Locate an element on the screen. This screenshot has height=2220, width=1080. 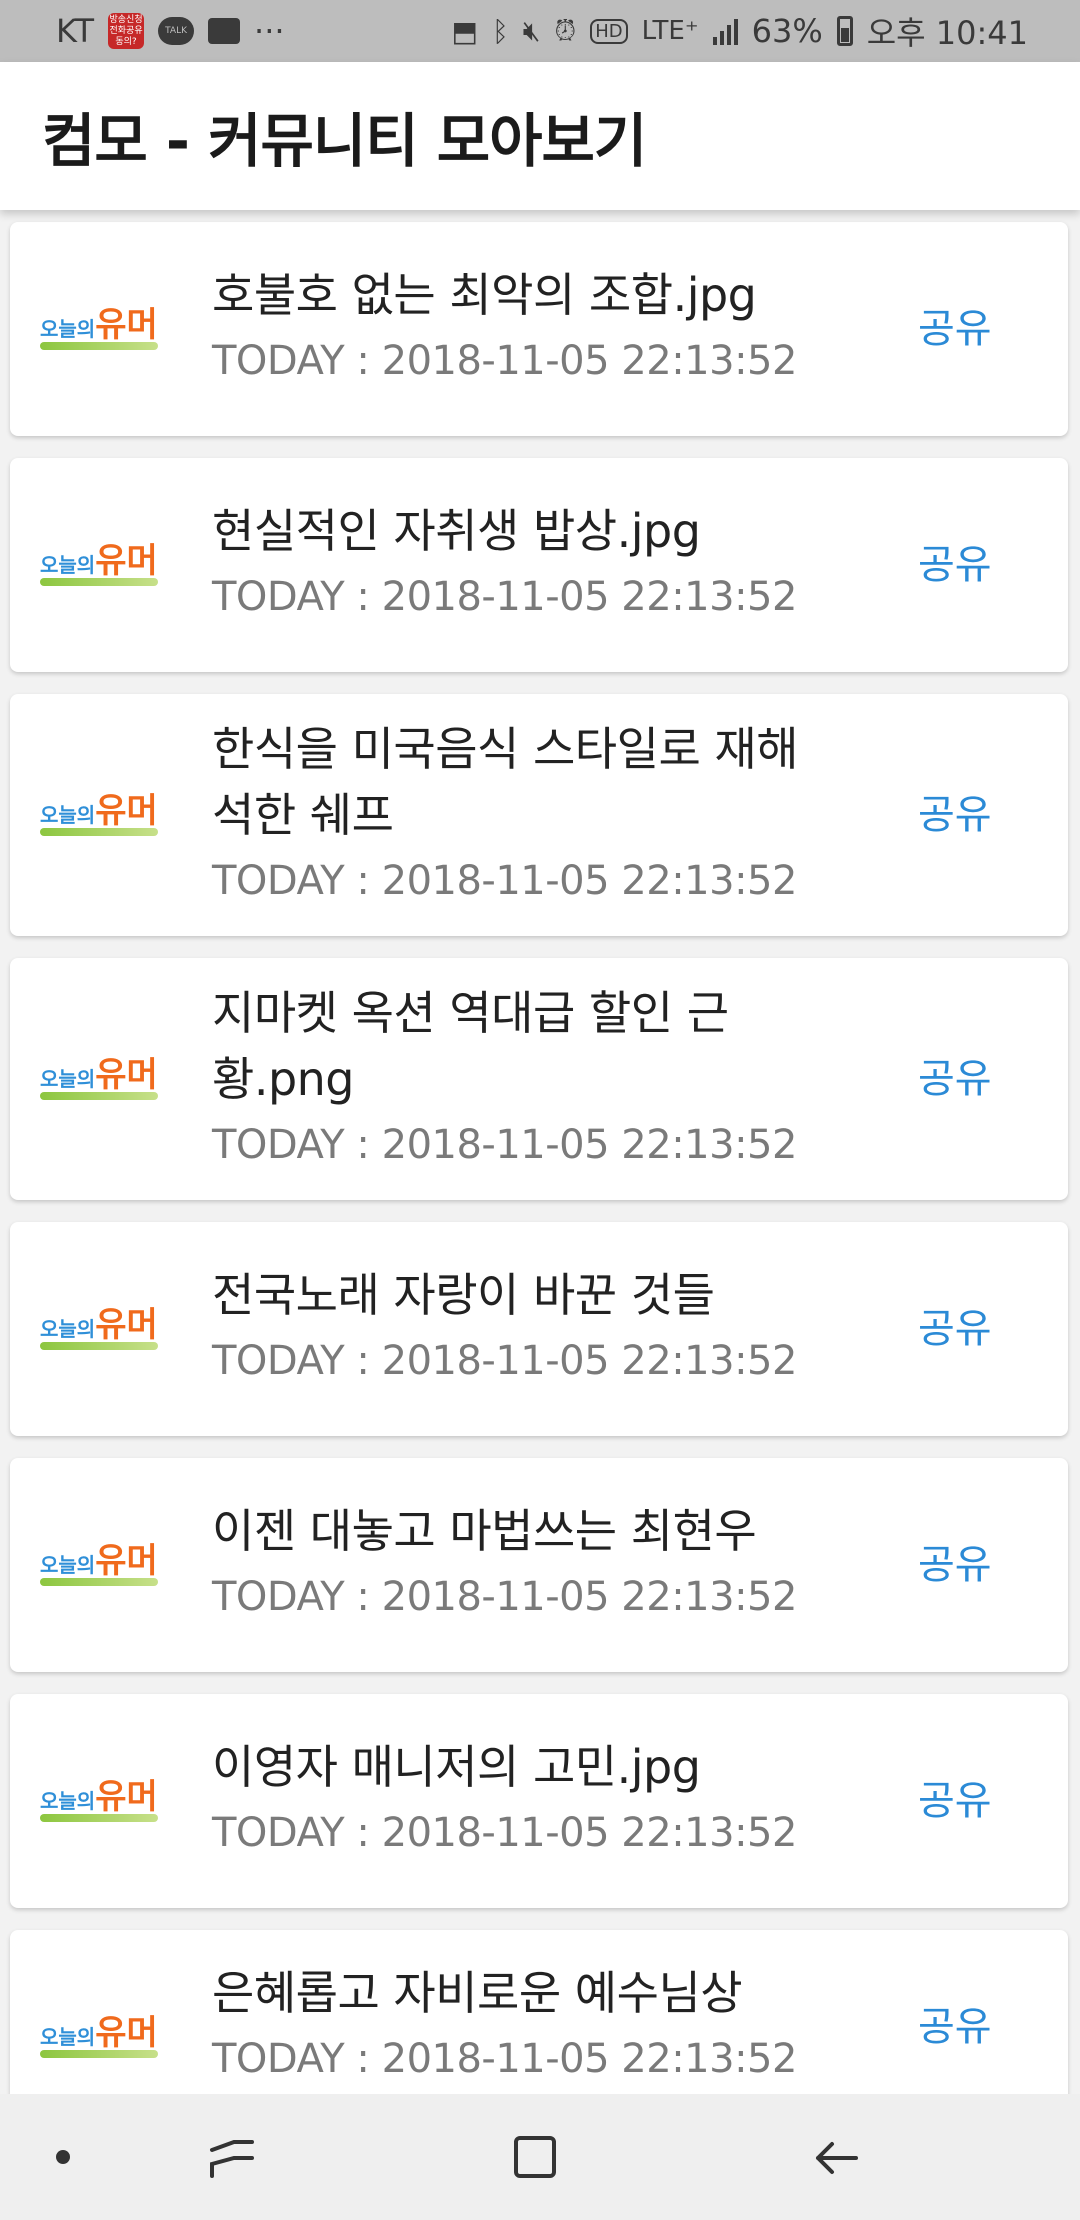
status-right: ⬒ ᛒ 🔇︎ ⏰︎ HD LTE⁺ 63% 오후 10:41 is located at coordinates (739, 31).